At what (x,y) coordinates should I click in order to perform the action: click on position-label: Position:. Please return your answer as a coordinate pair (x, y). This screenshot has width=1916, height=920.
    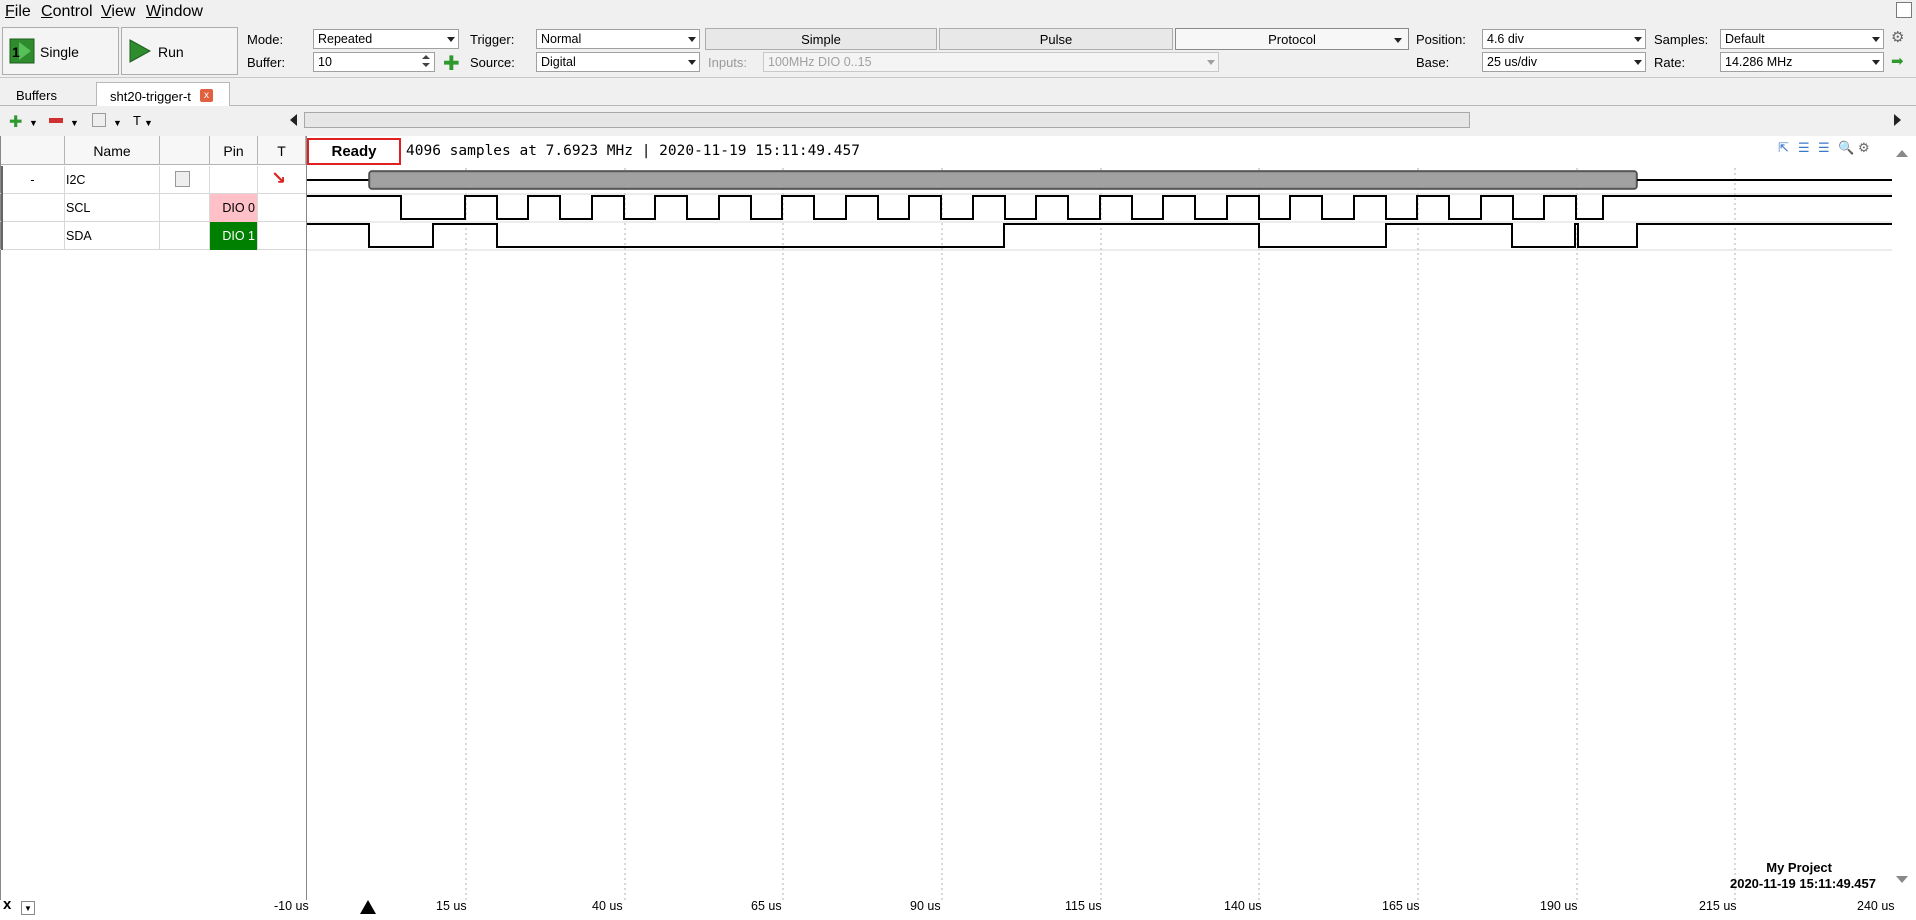
    Looking at the image, I should click on (1441, 39).